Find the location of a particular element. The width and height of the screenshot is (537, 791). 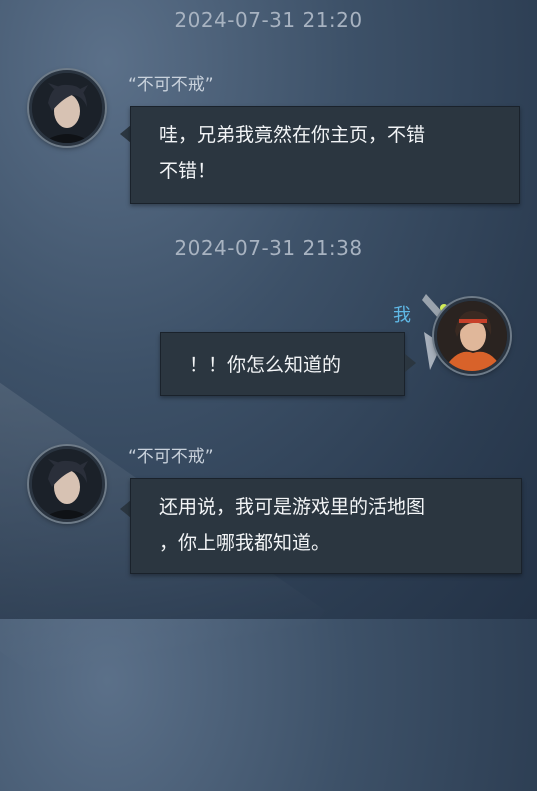

my-avatar is located at coordinates (472, 336).